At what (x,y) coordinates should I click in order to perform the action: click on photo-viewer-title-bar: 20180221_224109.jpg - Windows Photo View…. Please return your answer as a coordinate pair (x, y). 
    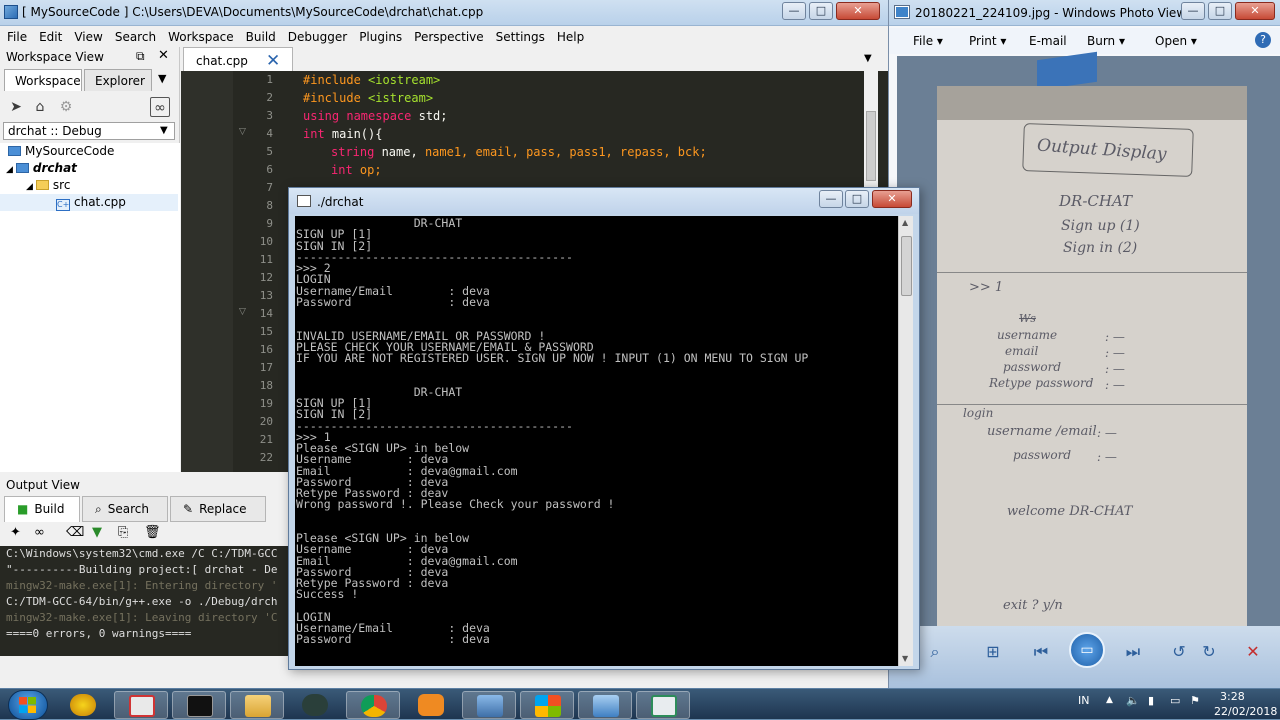
    Looking at the image, I should click on (1084, 13).